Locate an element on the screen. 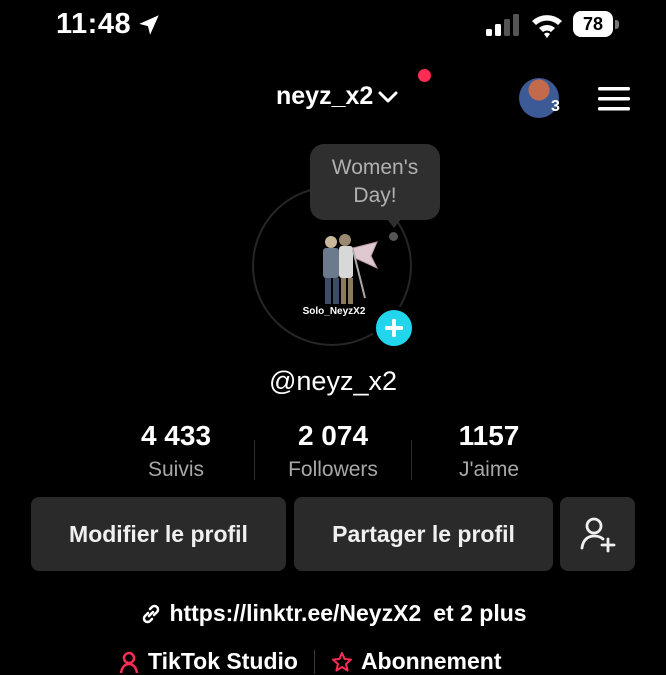 This screenshot has width=666, height=675. bio-link-row: https://linktr.ee/NeyzX2 et 2 plus is located at coordinates (333, 613).